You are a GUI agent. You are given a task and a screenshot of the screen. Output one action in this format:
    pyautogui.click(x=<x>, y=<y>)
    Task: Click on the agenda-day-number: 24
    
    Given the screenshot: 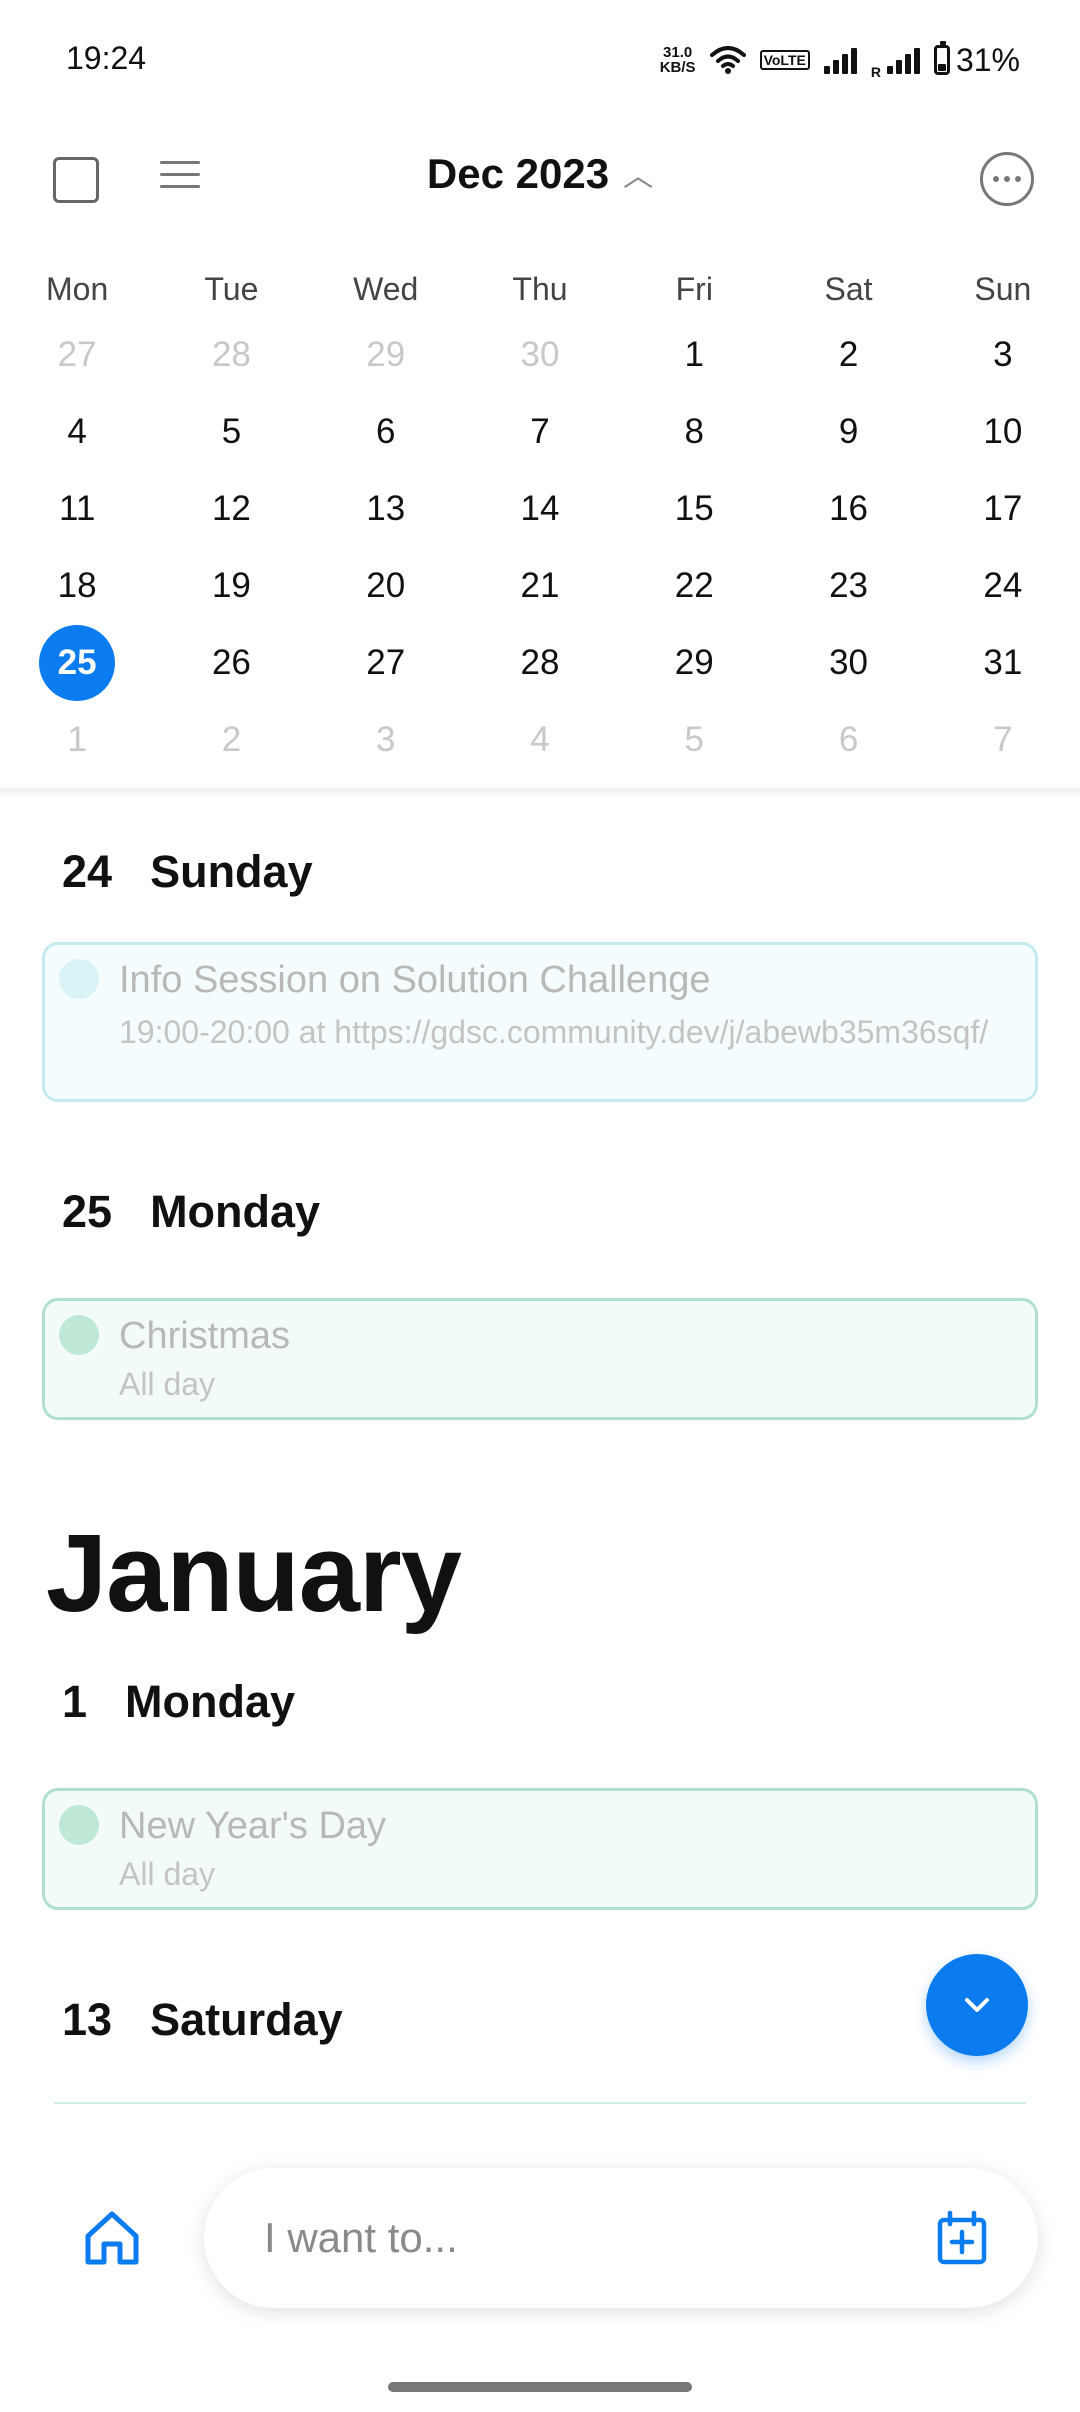 What is the action you would take?
    pyautogui.click(x=87, y=871)
    